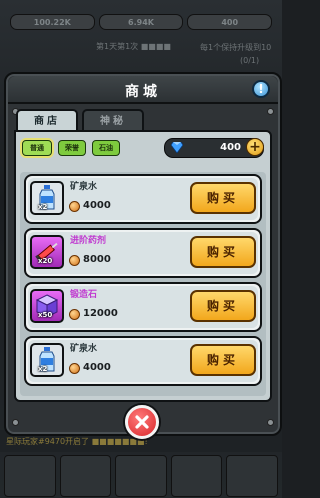 The width and height of the screenshot is (320, 498). Describe the element at coordinates (88, 241) in the screenshot. I see `item-name: 进阶药剂` at that location.